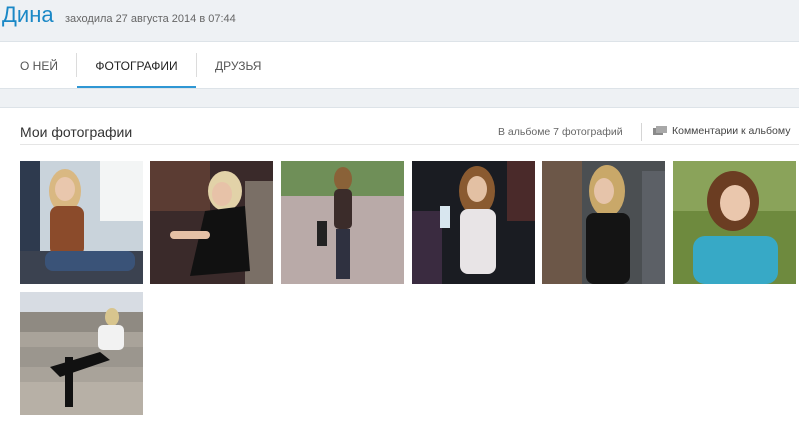  Describe the element at coordinates (238, 65) in the screenshot. I see `tab-friends: ДРУЗЬЯ` at that location.